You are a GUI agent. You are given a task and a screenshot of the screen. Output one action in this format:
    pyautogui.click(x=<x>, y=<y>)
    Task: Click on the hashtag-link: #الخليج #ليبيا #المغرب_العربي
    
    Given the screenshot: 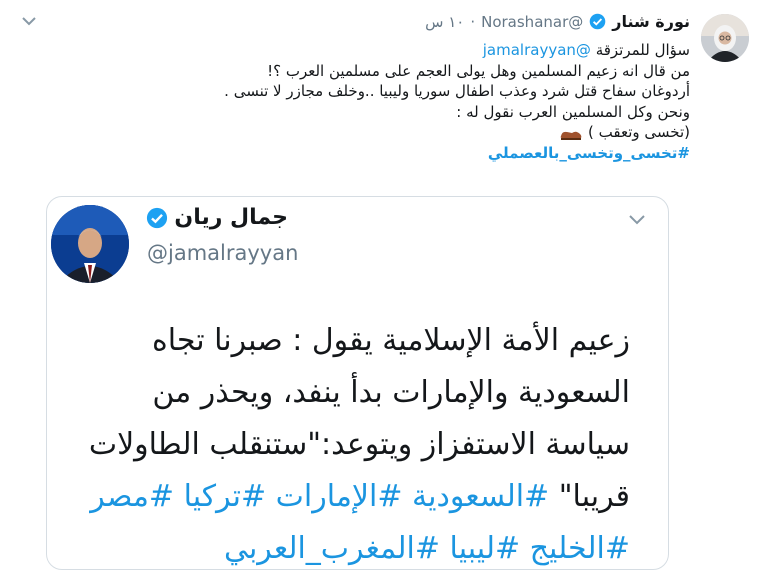 What is the action you would take?
    pyautogui.click(x=350, y=546)
    